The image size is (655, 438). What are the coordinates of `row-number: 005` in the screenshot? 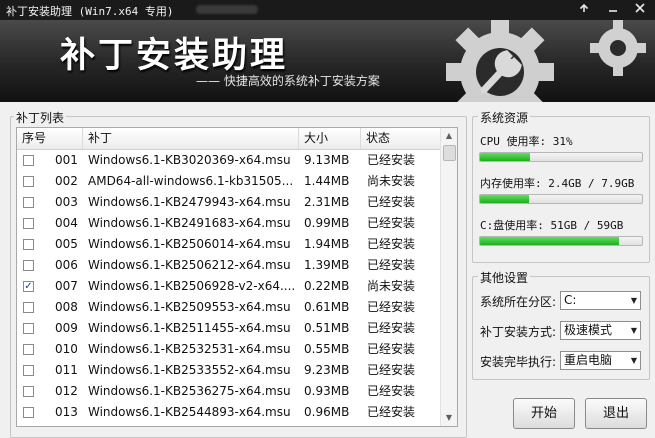 It's located at (66, 244).